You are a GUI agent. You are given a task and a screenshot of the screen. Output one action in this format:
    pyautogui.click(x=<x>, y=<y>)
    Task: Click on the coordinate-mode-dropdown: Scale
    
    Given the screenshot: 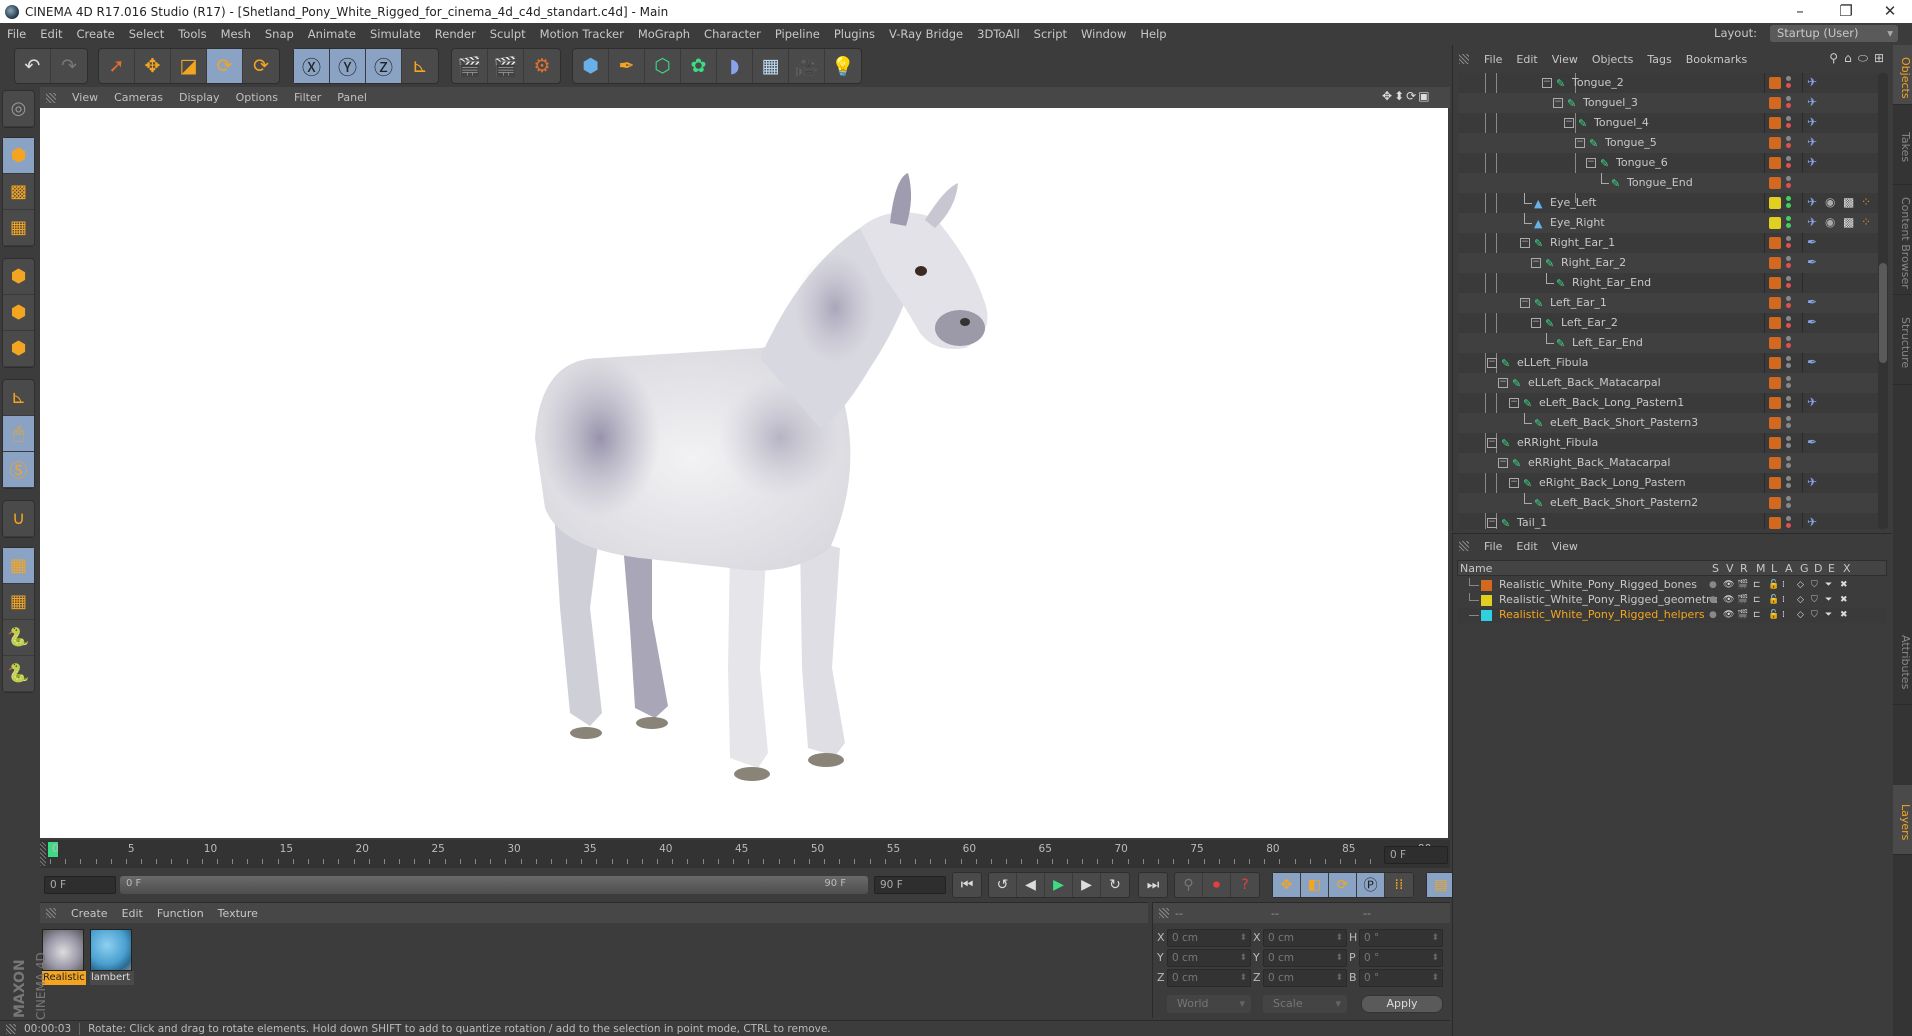 What is the action you would take?
    pyautogui.click(x=1305, y=1004)
    